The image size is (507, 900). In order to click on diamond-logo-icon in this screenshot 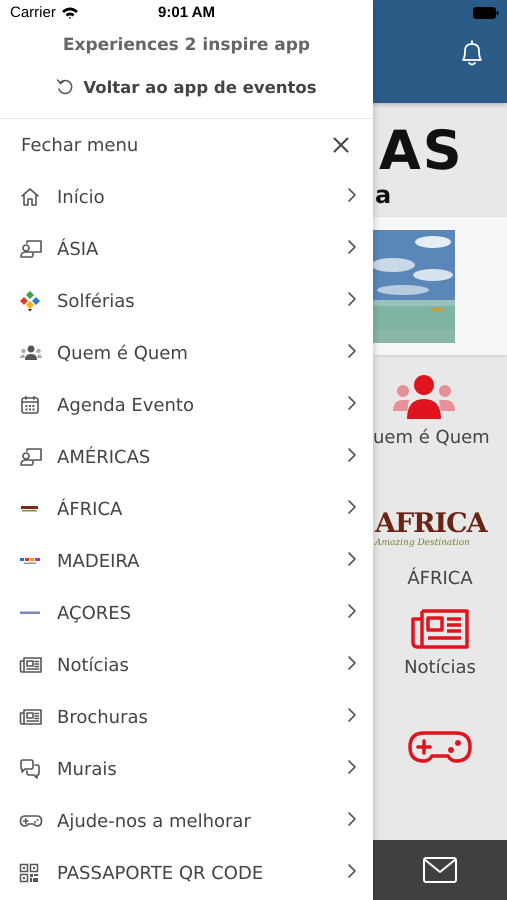, I will do `click(30, 301)`.